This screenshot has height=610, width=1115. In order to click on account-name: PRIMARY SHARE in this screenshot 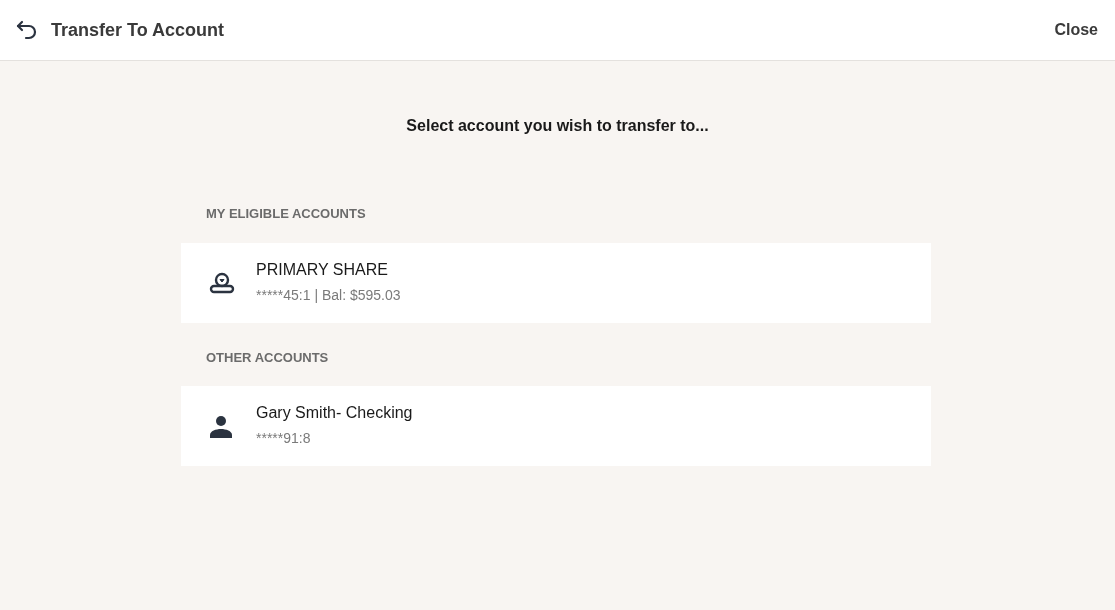, I will do `click(322, 269)`.